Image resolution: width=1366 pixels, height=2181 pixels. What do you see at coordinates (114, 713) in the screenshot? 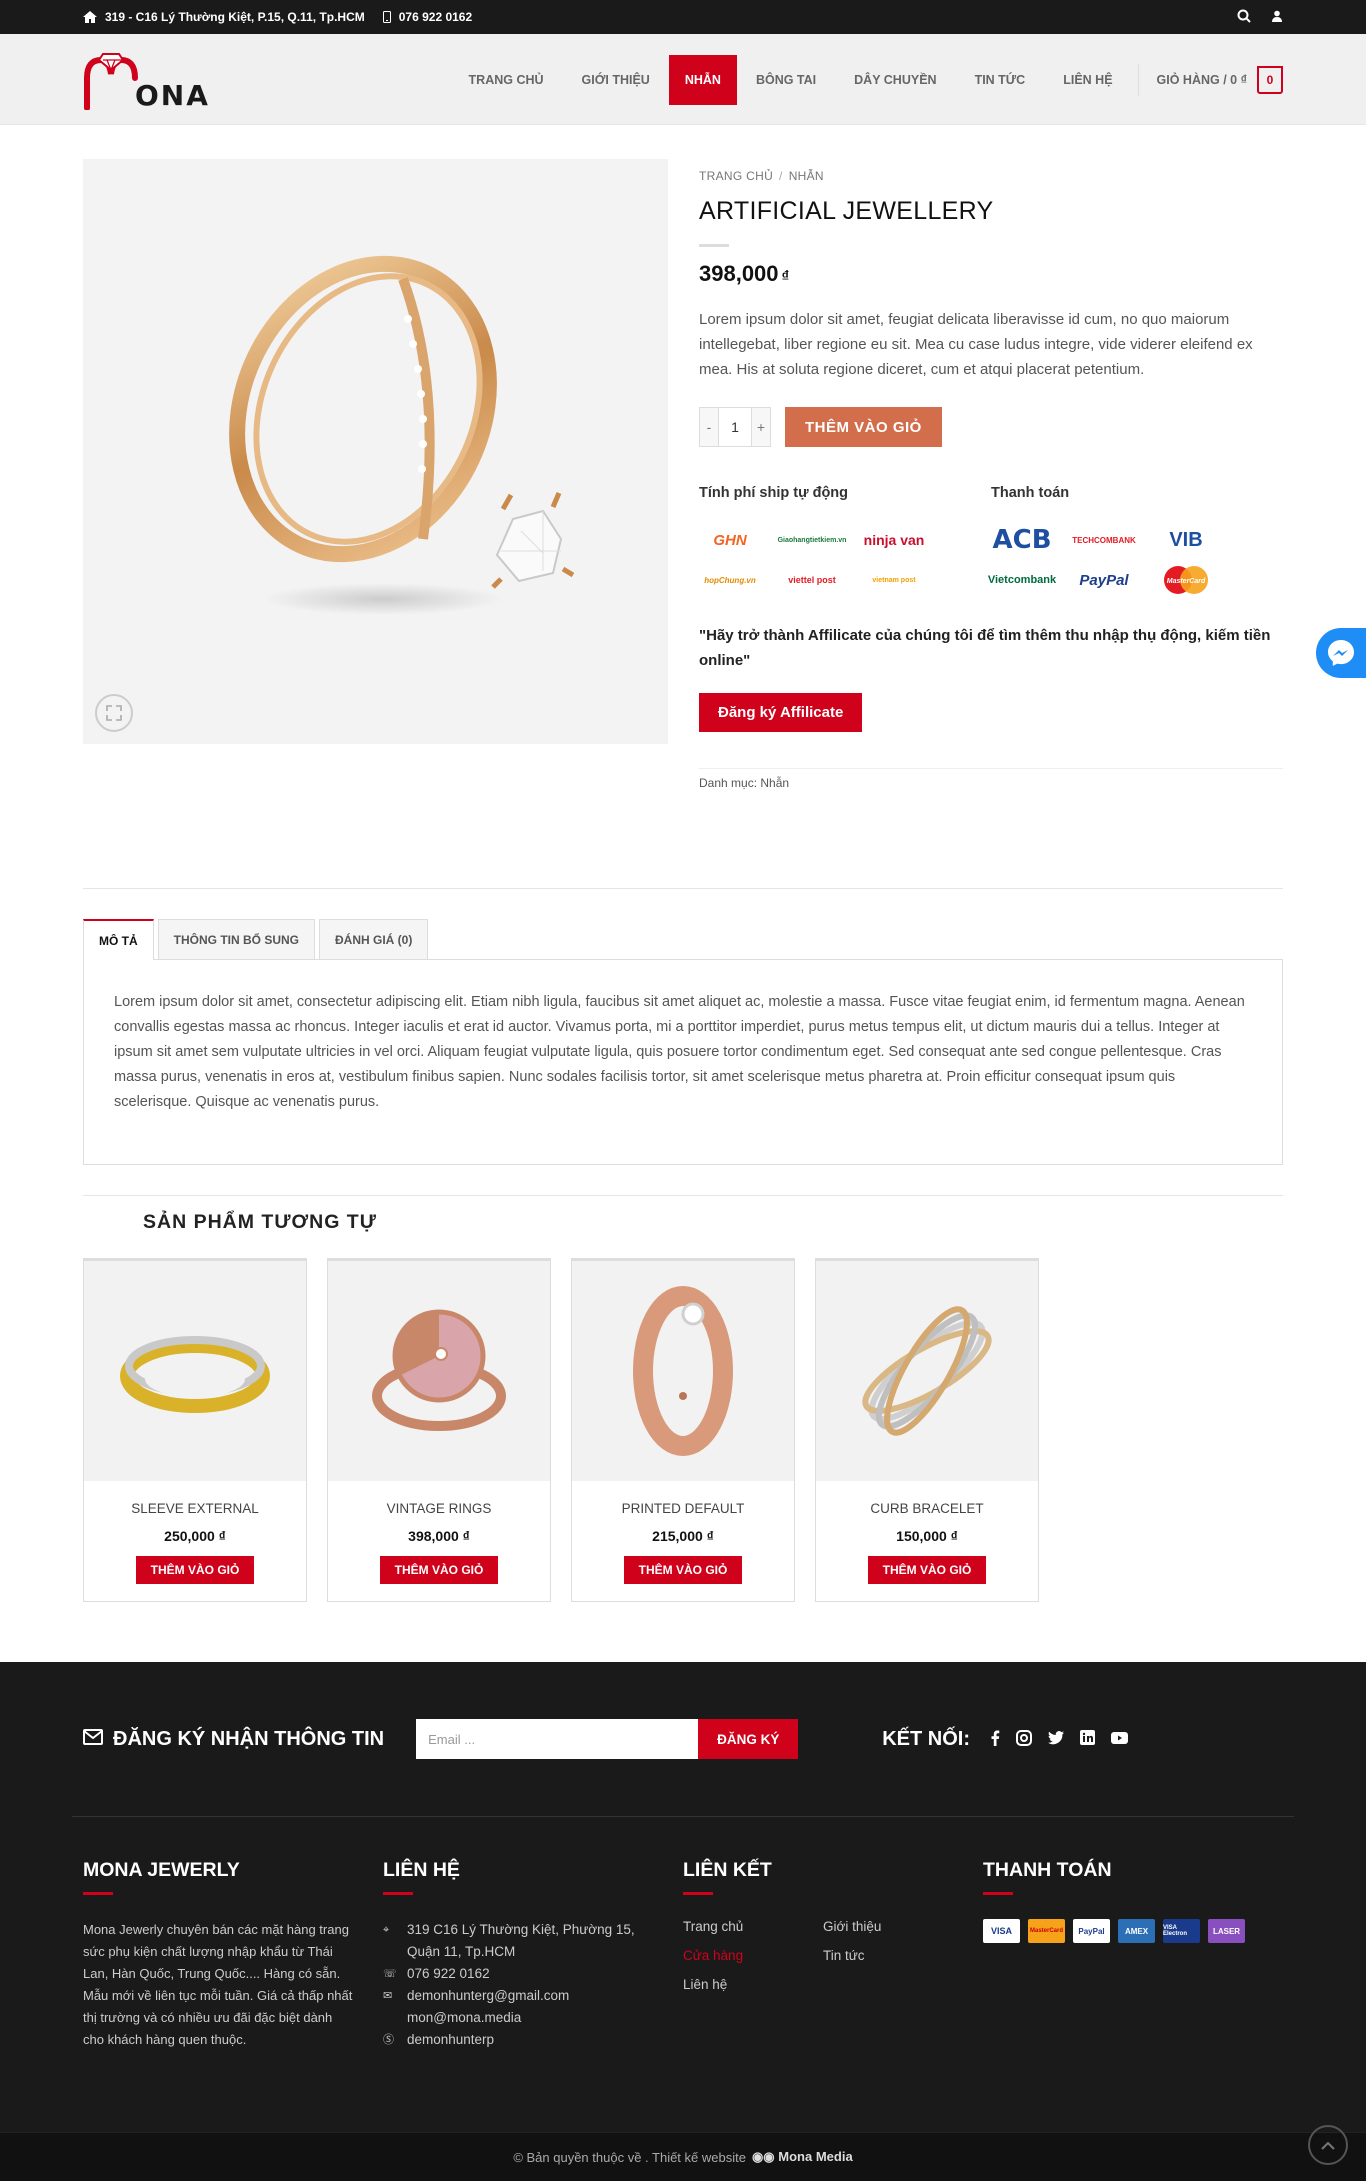
I see `zoom-icon` at bounding box center [114, 713].